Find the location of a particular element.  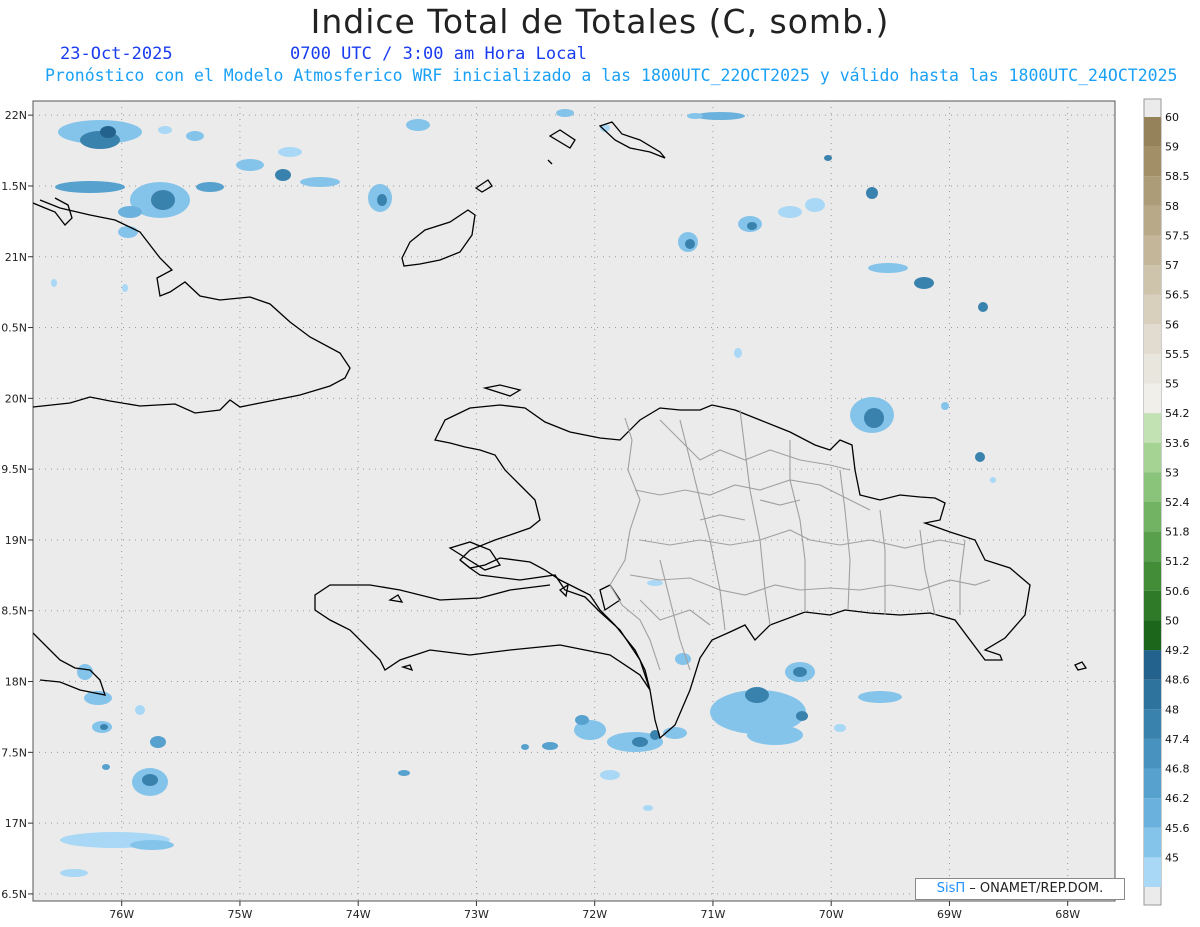

colorbar-label: 59 is located at coordinates (1172, 147).